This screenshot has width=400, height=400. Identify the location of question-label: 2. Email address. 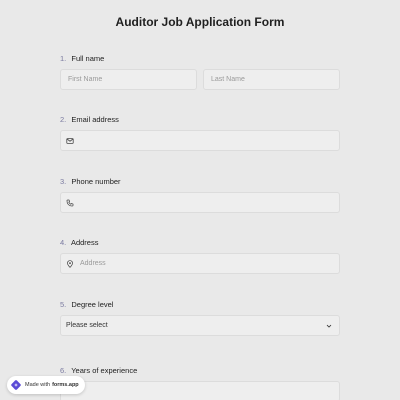
(200, 120).